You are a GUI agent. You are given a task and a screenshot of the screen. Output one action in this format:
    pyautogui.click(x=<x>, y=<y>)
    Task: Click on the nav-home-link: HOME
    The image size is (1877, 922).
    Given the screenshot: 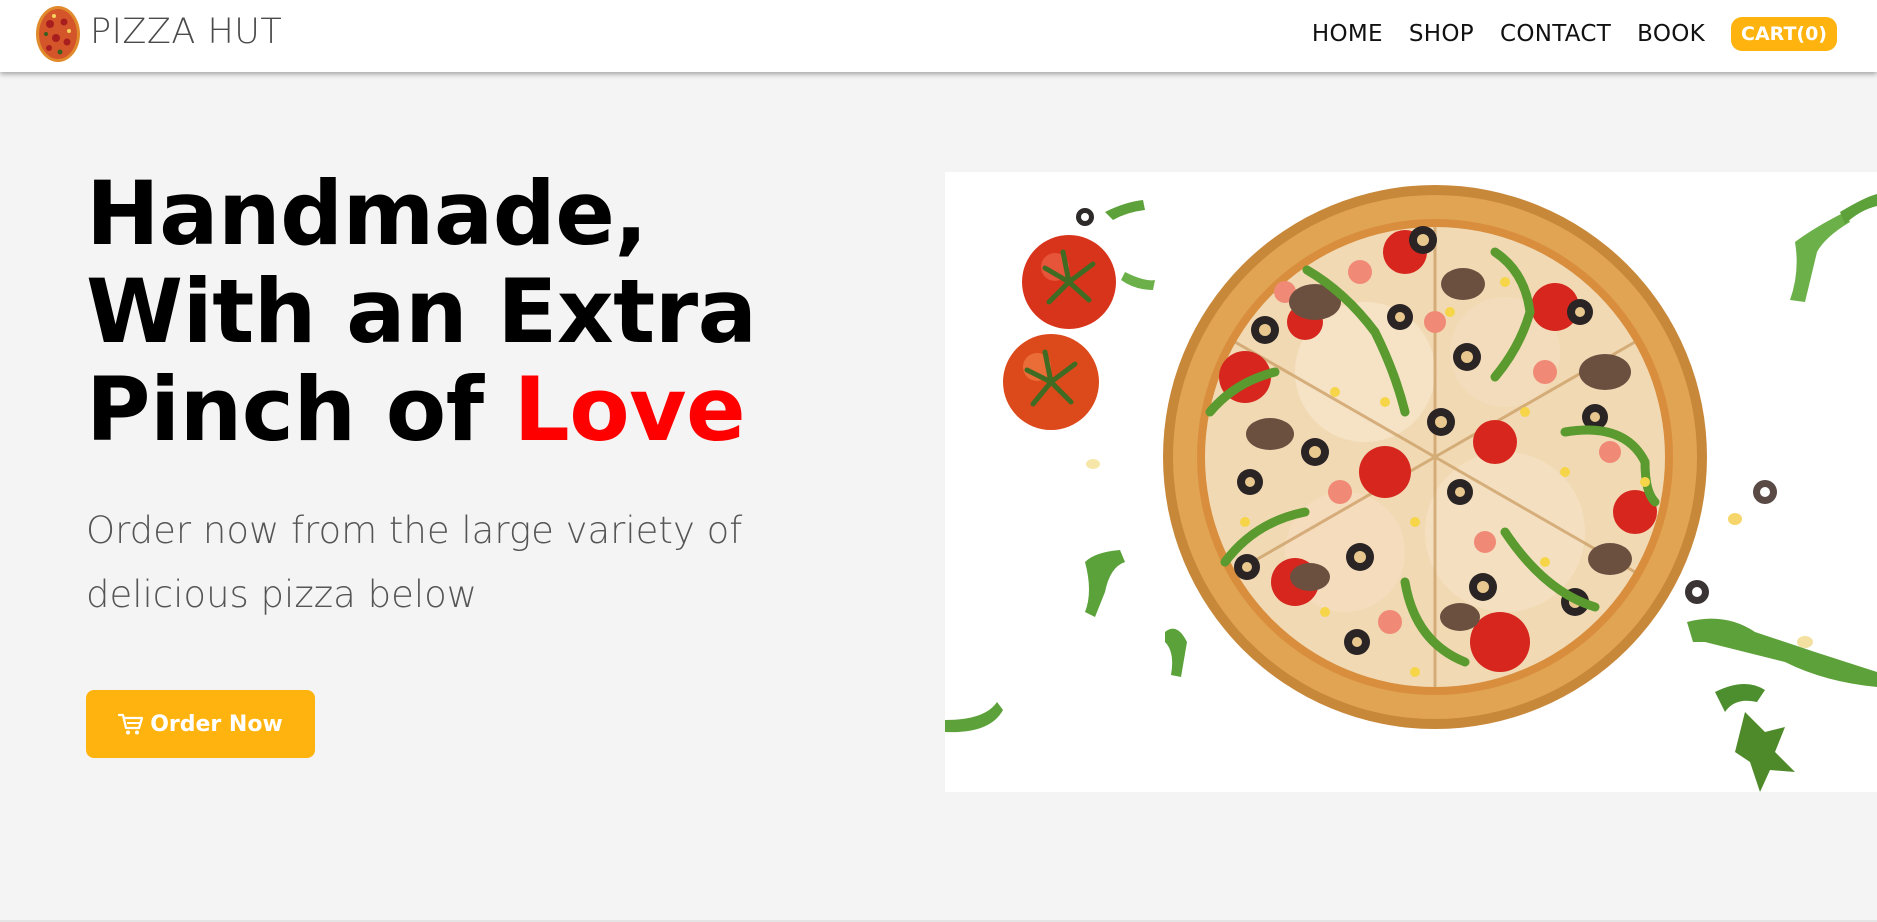 What is the action you would take?
    pyautogui.click(x=1347, y=34)
    